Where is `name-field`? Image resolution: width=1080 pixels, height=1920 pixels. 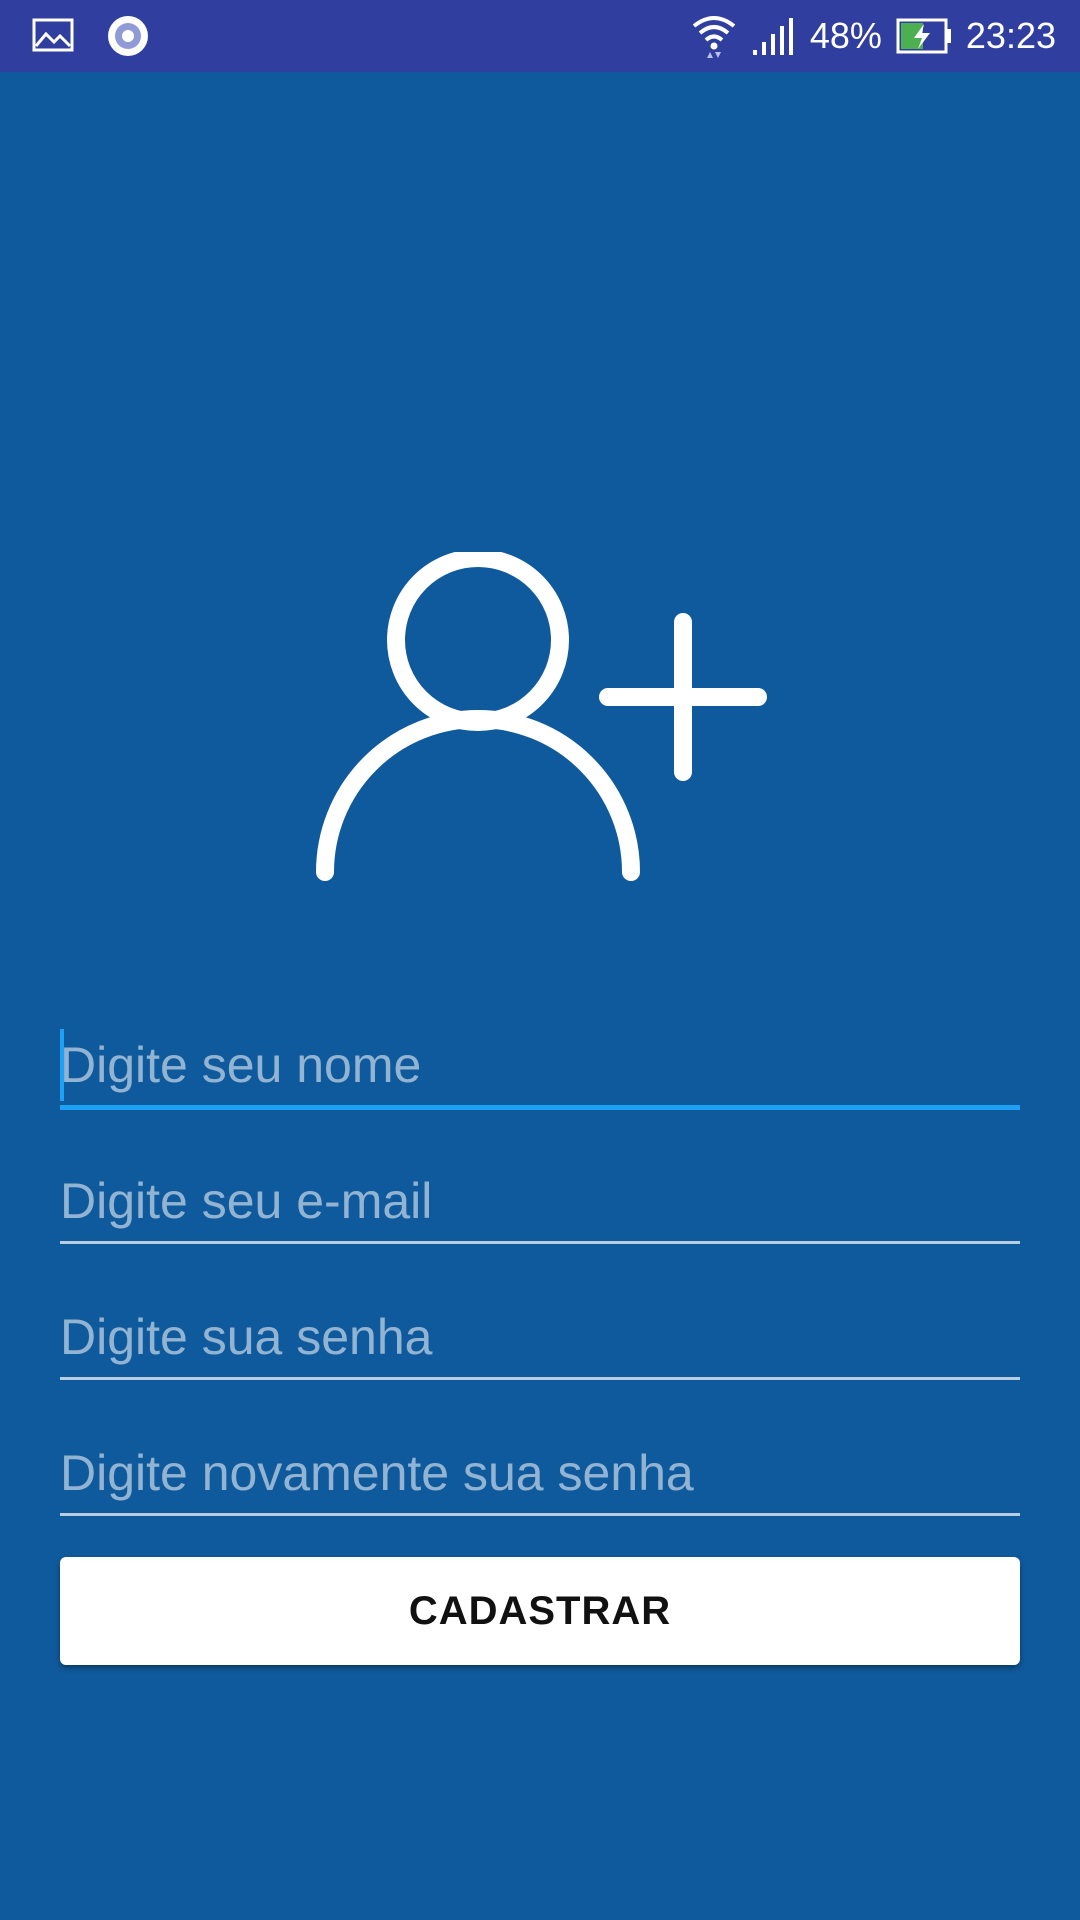 name-field is located at coordinates (540, 1067).